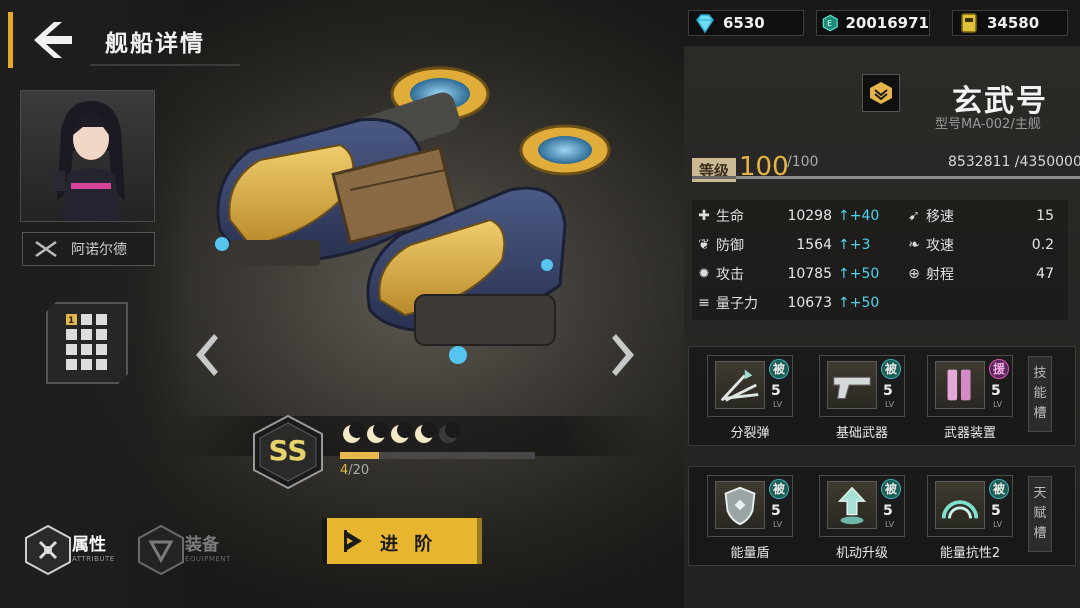 The image size is (1080, 608). I want to click on rank-progress-text: 4/20, so click(354, 470).